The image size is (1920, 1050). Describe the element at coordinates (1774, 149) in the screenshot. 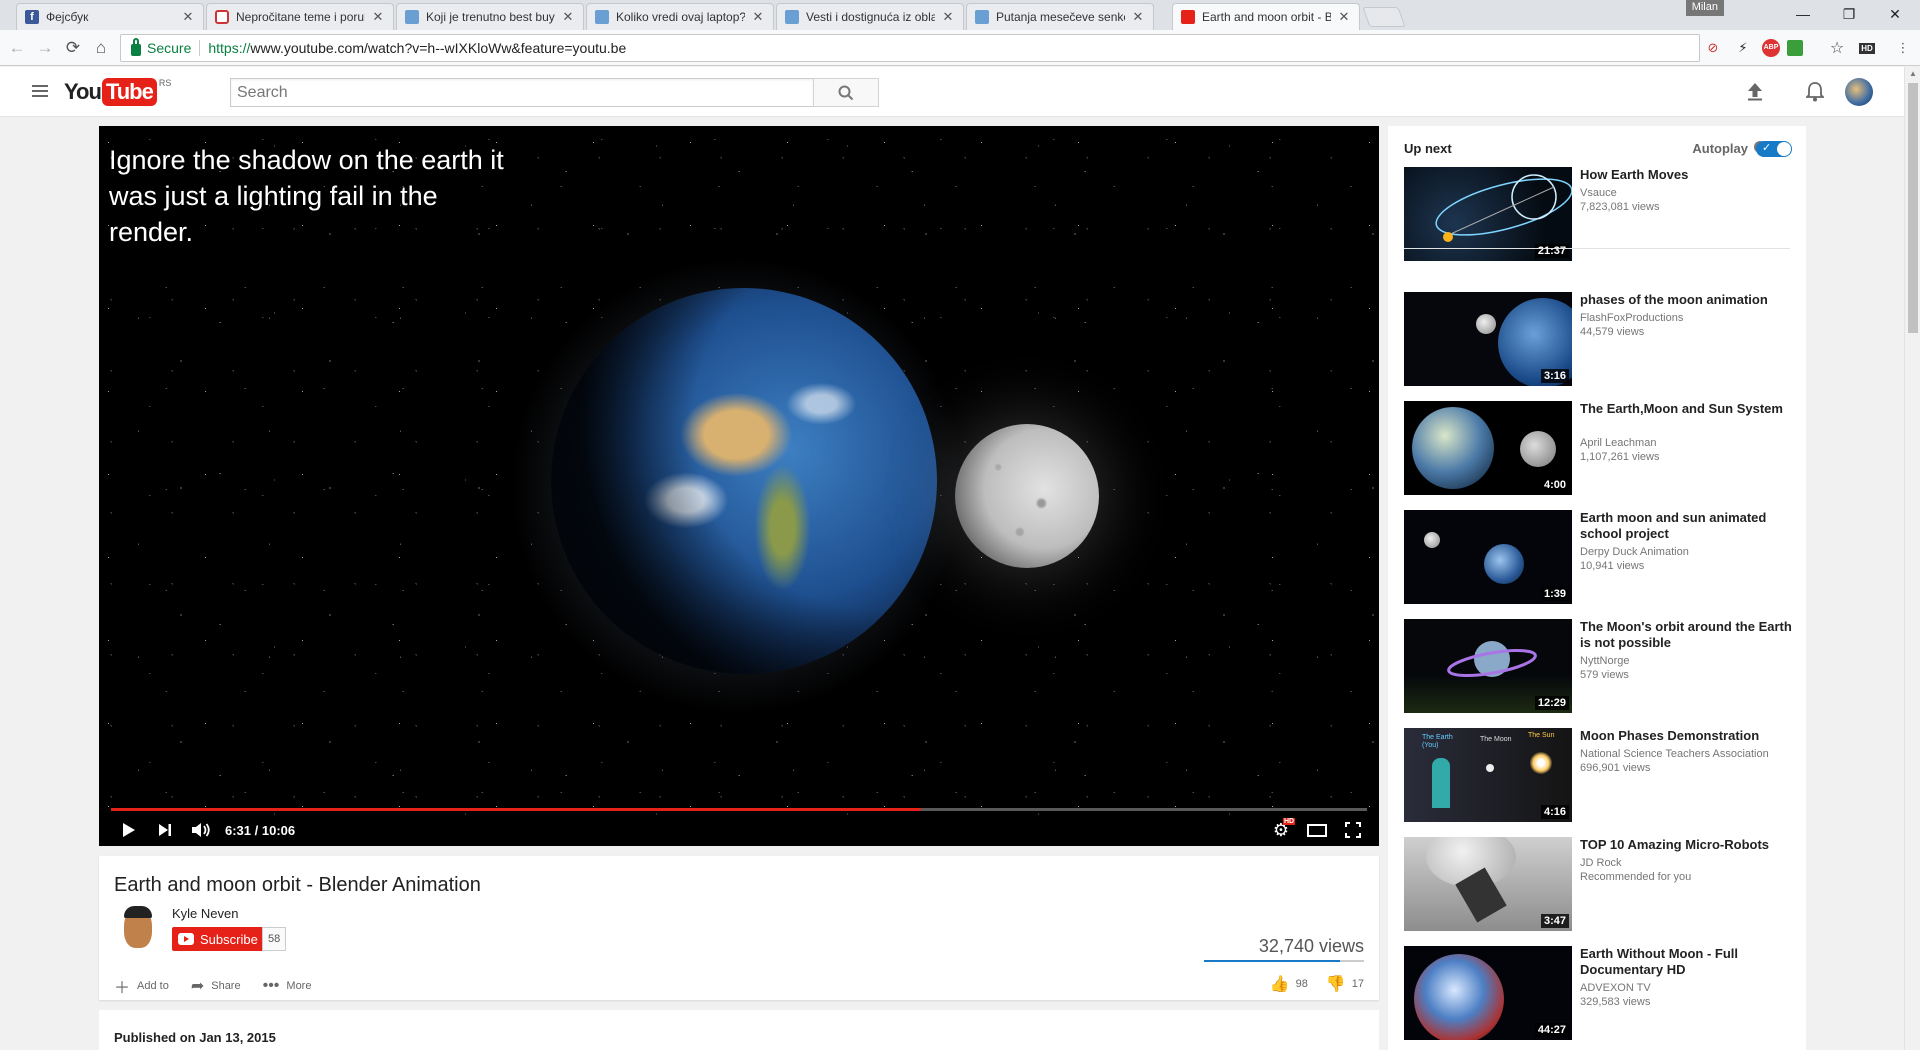

I see `autoplay-toggle: ✓` at that location.